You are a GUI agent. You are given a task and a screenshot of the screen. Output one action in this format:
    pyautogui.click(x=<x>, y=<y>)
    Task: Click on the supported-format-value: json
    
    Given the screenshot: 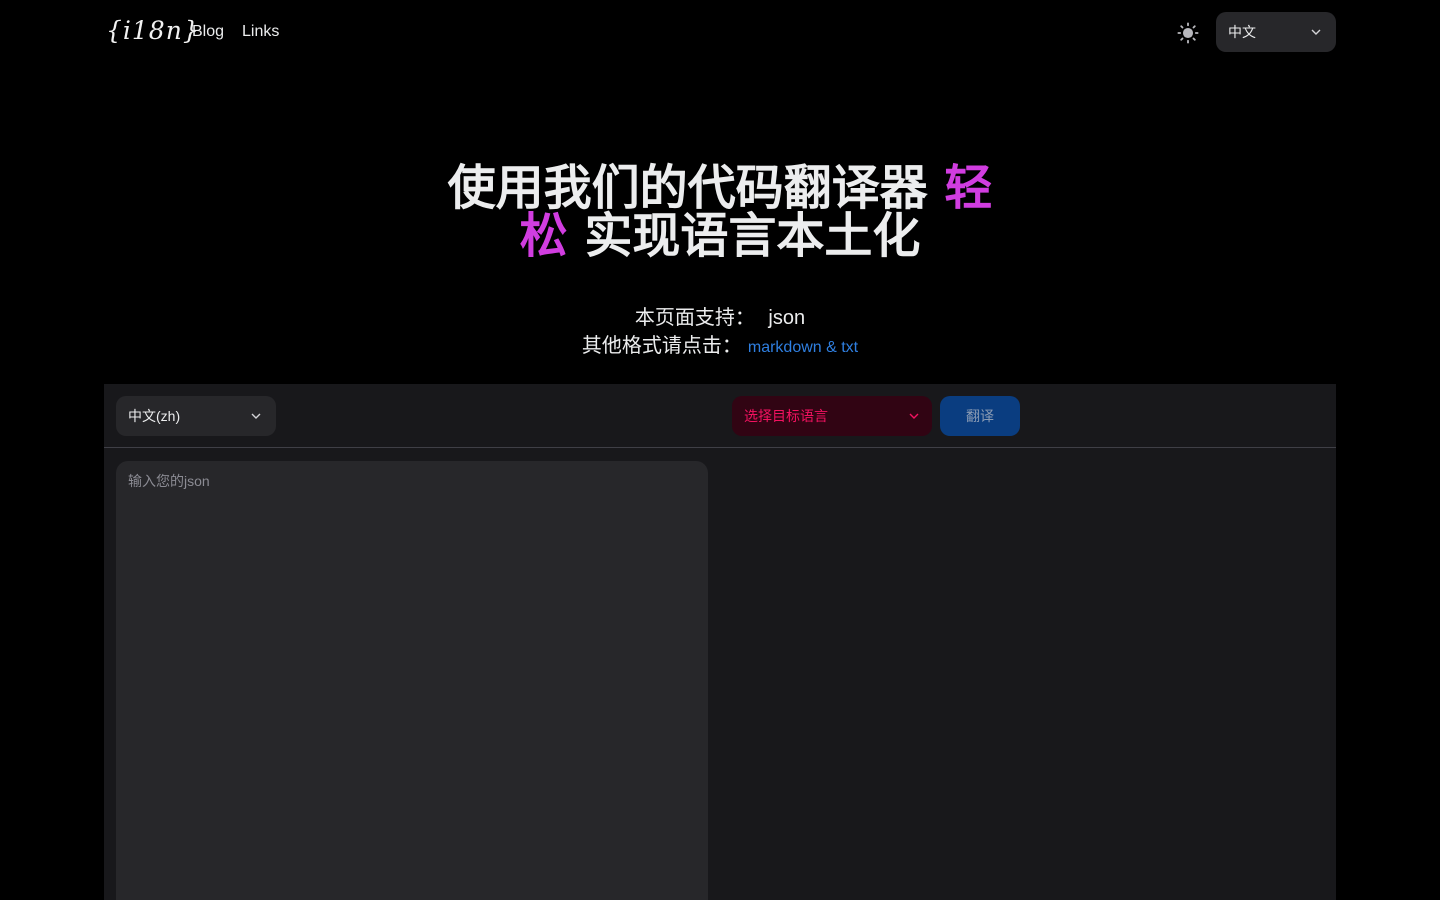 What is the action you would take?
    pyautogui.click(x=787, y=318)
    